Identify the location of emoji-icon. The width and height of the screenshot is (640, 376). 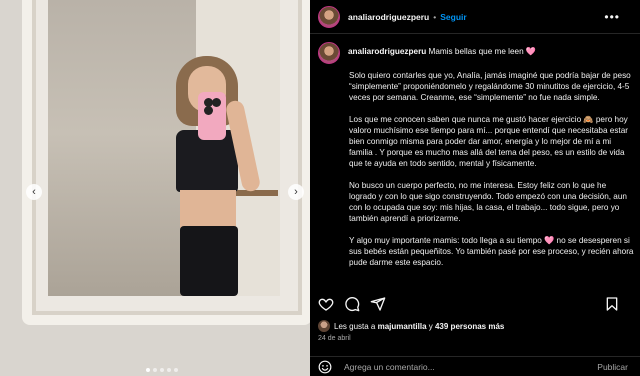
(325, 367).